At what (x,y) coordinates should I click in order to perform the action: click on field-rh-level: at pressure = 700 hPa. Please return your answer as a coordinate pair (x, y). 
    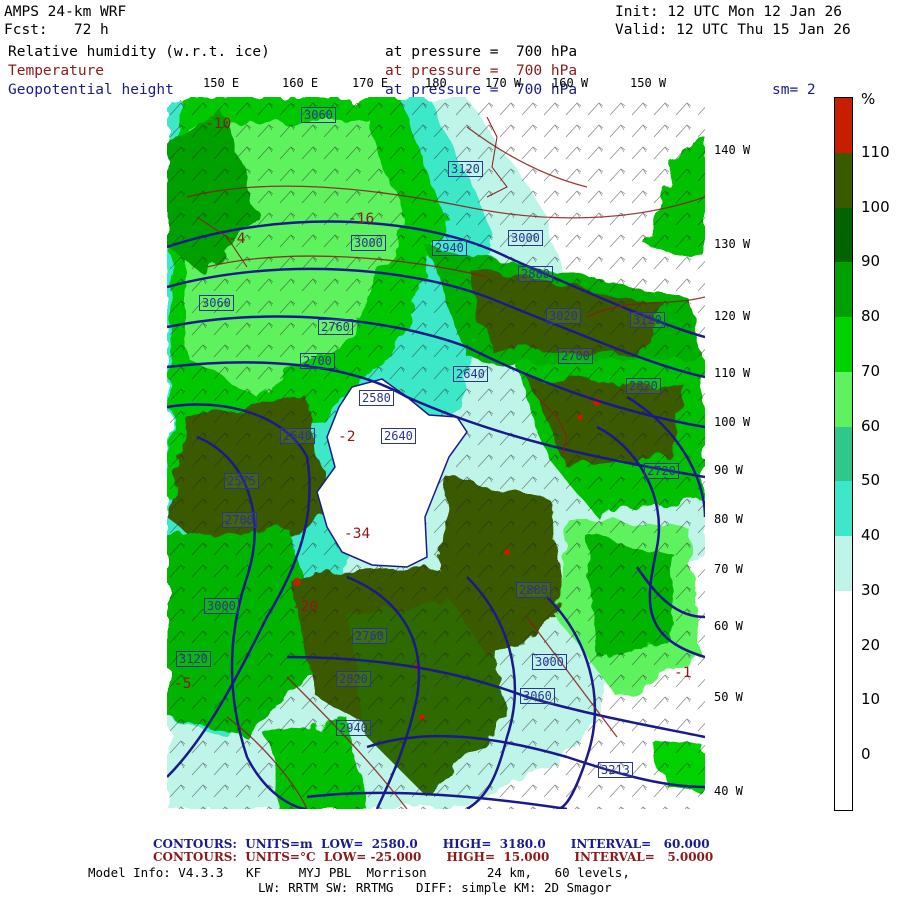
    Looking at the image, I should click on (481, 52).